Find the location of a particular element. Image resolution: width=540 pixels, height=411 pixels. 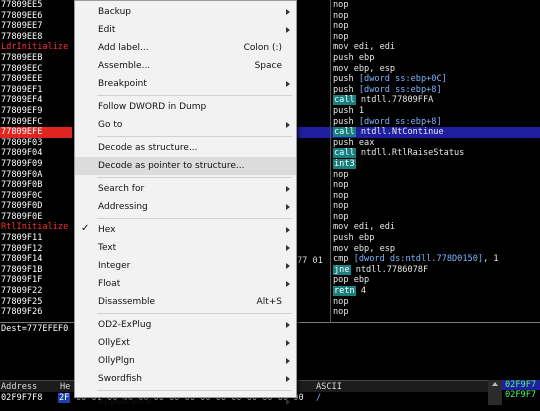

address-row: 77809EF4 is located at coordinates (36, 100).